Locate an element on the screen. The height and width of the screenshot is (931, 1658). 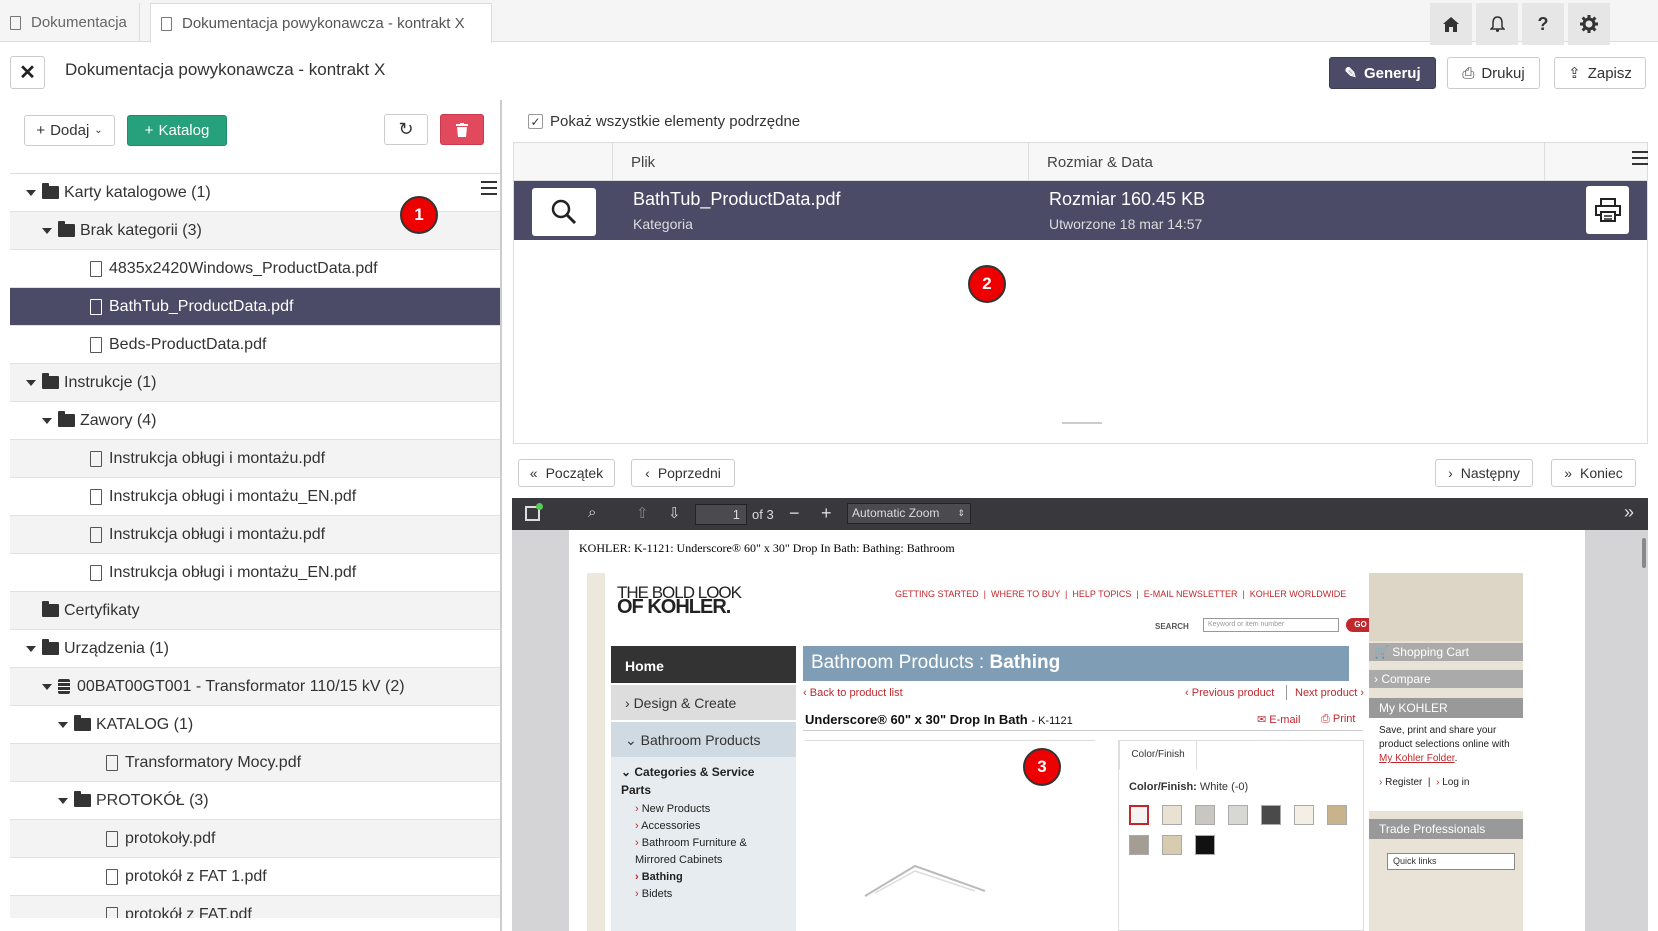
nav-home: Home is located at coordinates (703, 664).